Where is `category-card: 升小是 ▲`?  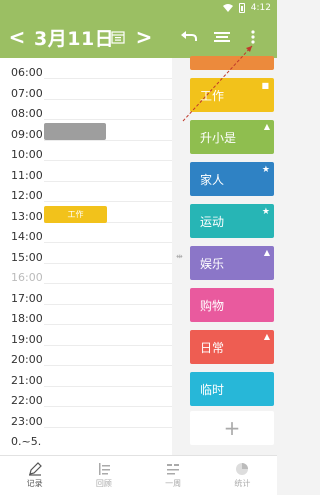
category-card: 升小是 ▲ is located at coordinates (232, 137).